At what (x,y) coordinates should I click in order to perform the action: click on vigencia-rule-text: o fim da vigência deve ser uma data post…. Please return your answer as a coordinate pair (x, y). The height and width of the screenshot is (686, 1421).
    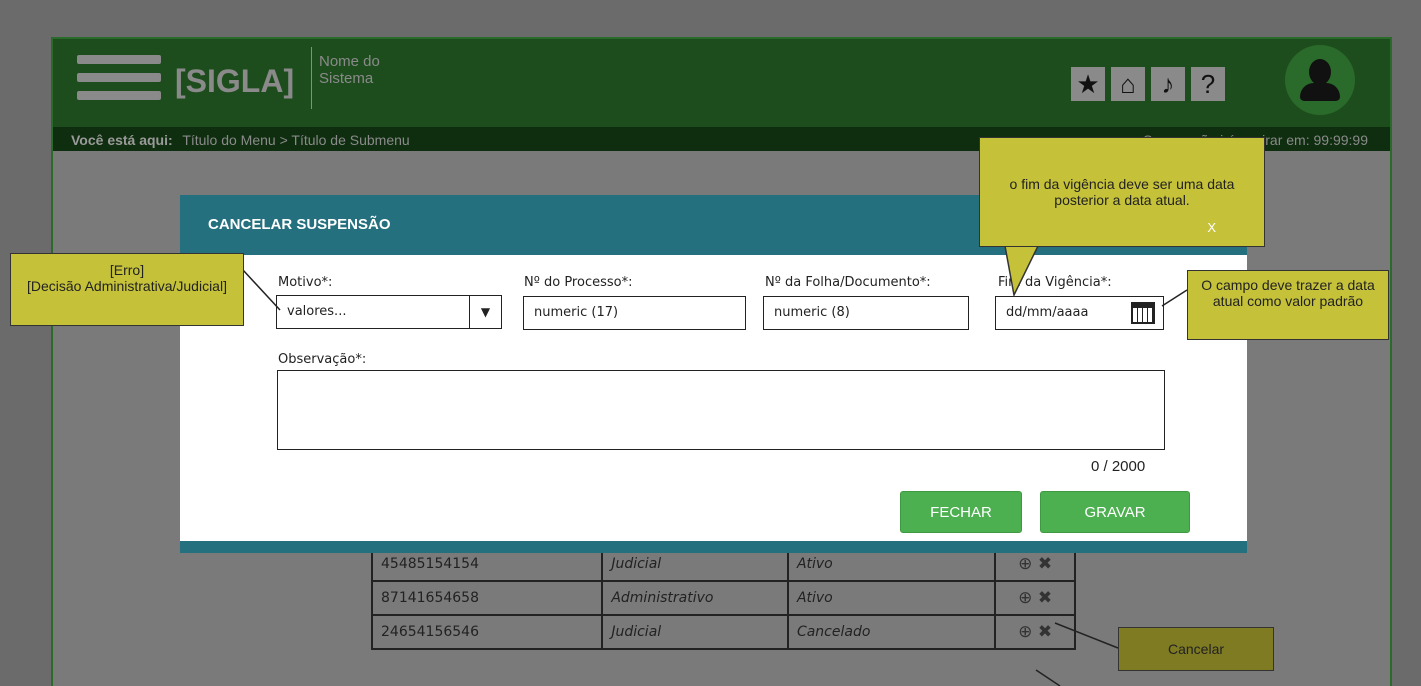
    Looking at the image, I should click on (1122, 192).